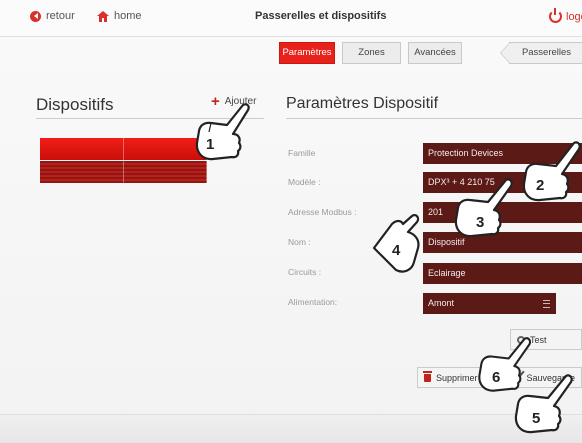 The width and height of the screenshot is (582, 443). Describe the element at coordinates (480, 222) in the screenshot. I see `callout-number: 3` at that location.